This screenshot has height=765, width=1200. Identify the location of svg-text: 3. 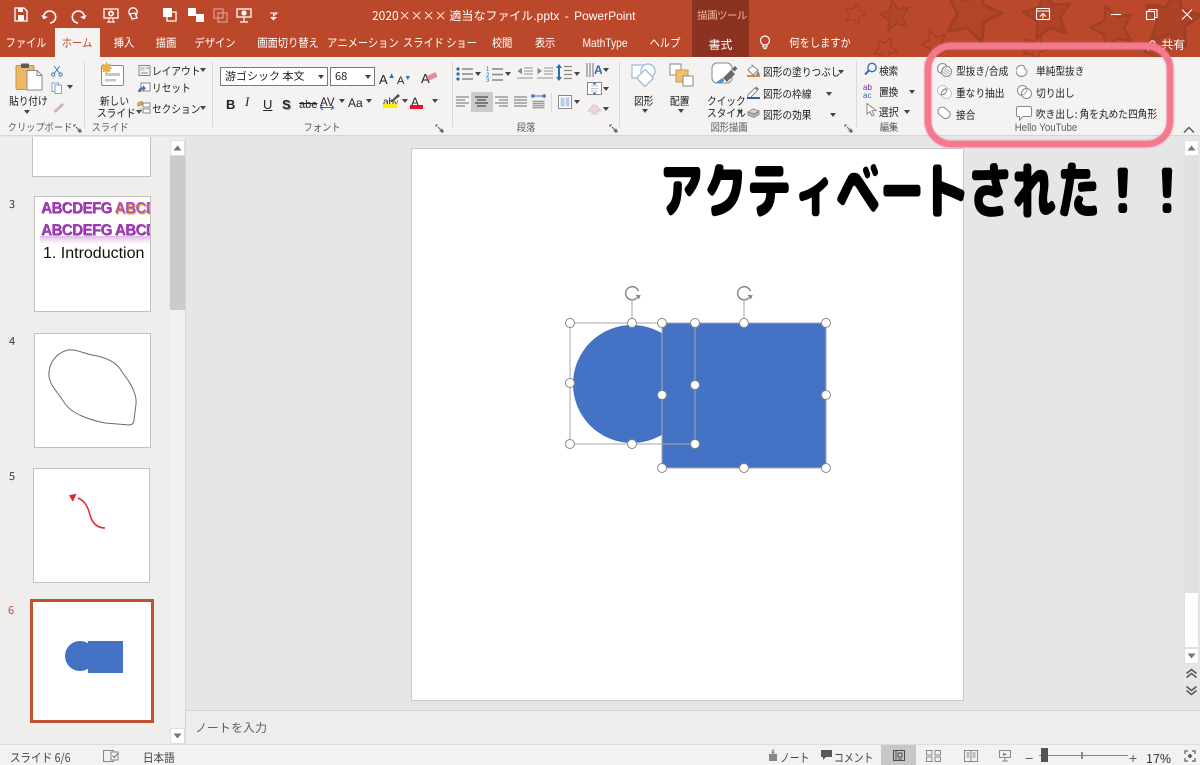
(488, 80).